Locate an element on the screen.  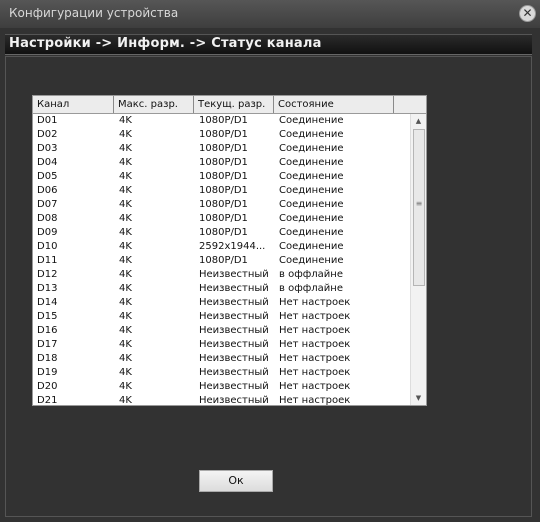
table-row: D10 4K 2592x1944... Соединение is located at coordinates (221, 247).